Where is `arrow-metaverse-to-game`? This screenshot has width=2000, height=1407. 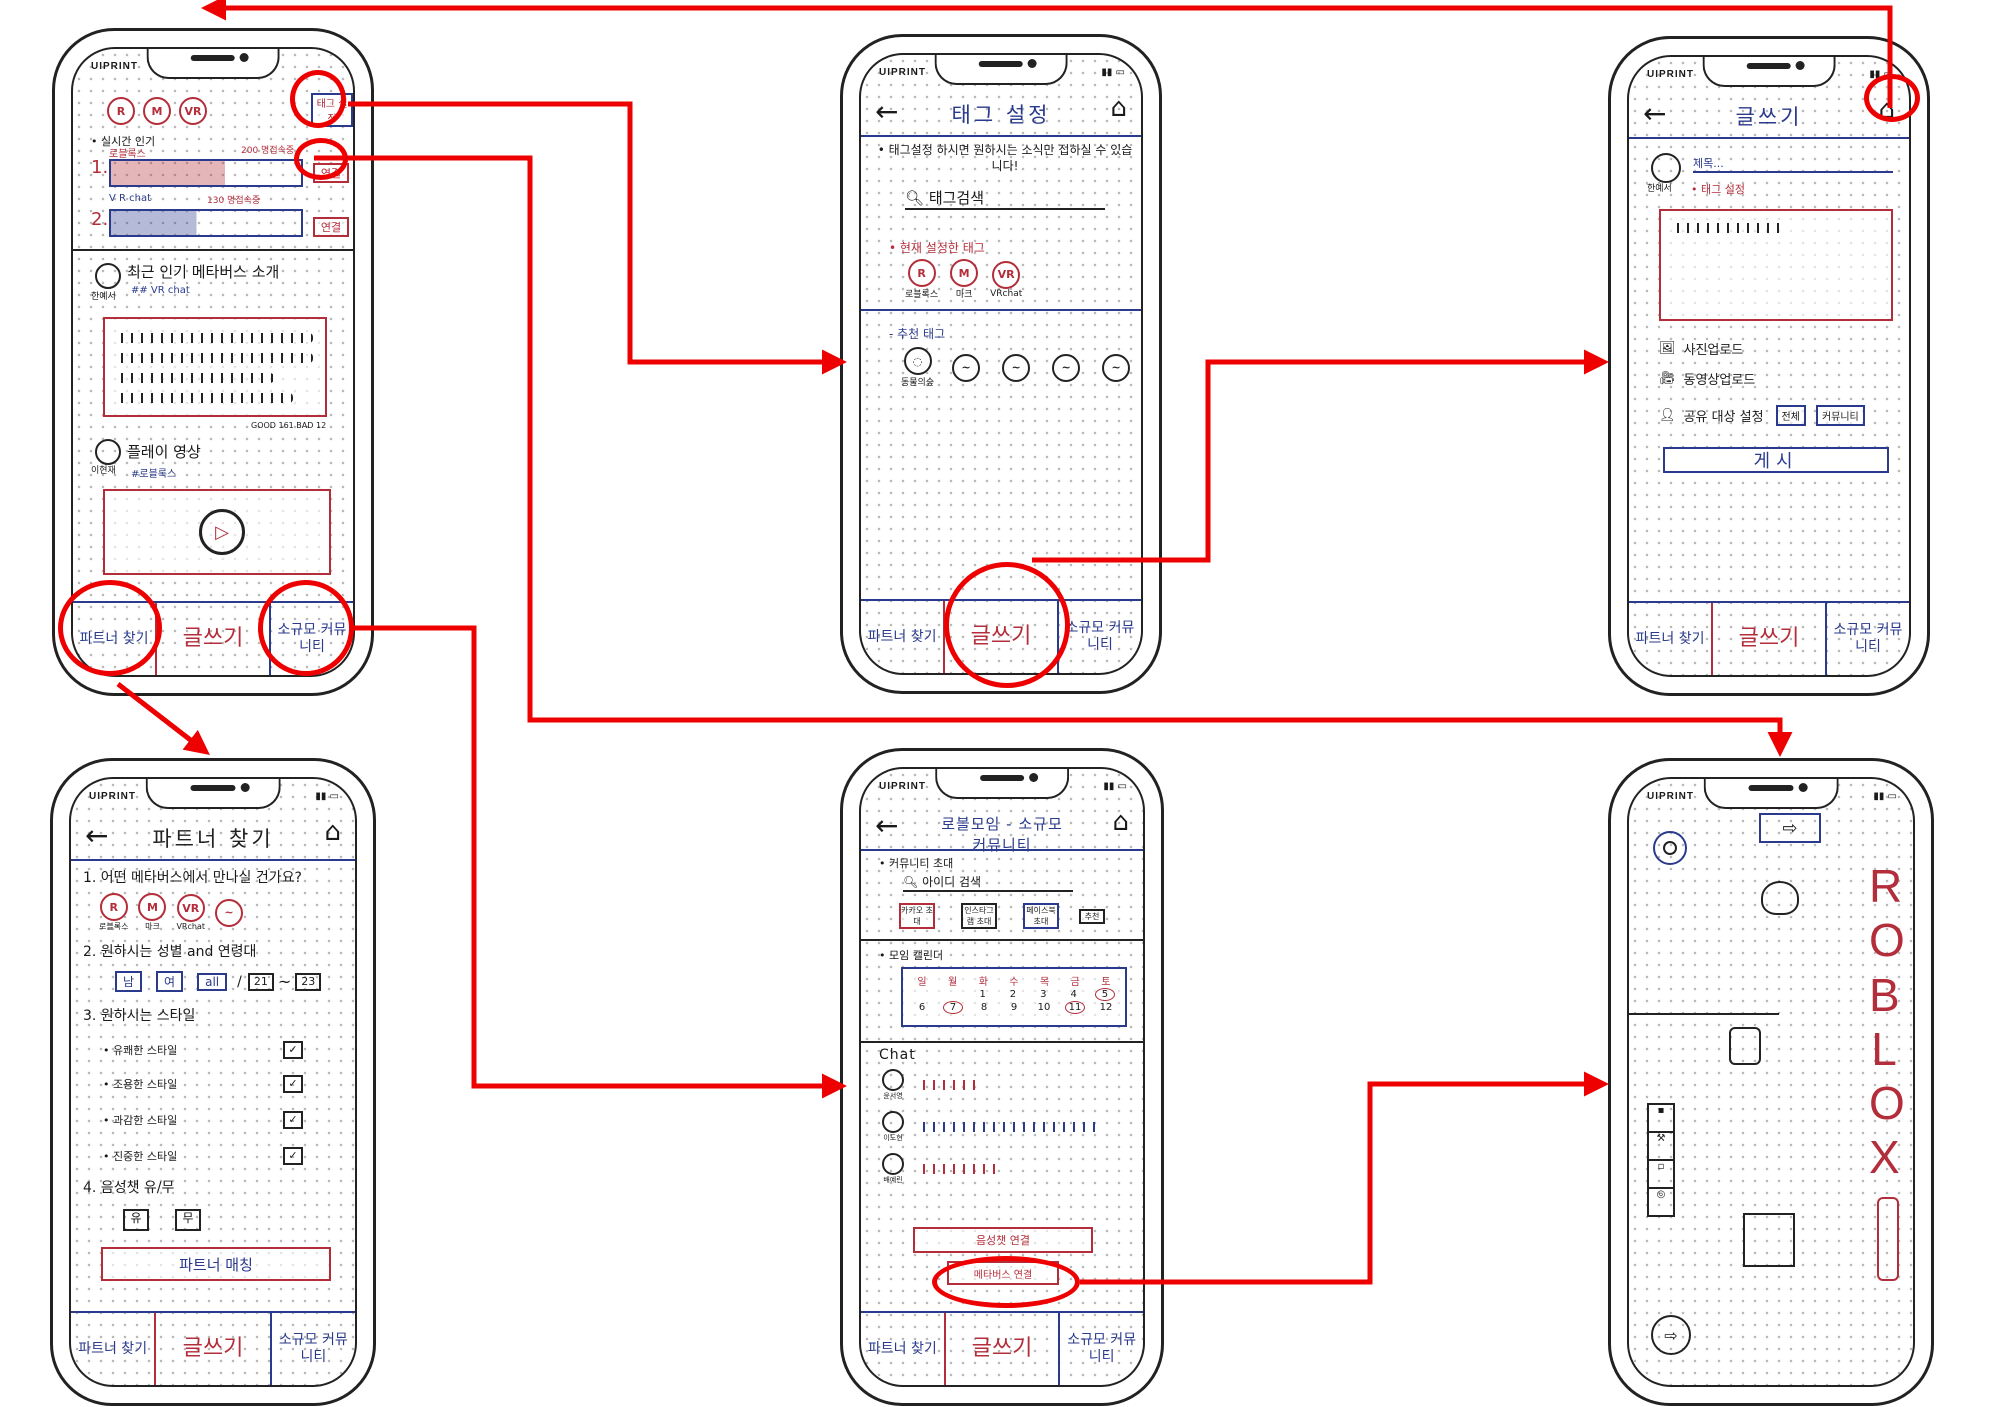 arrow-metaverse-to-game is located at coordinates (1344, 1178).